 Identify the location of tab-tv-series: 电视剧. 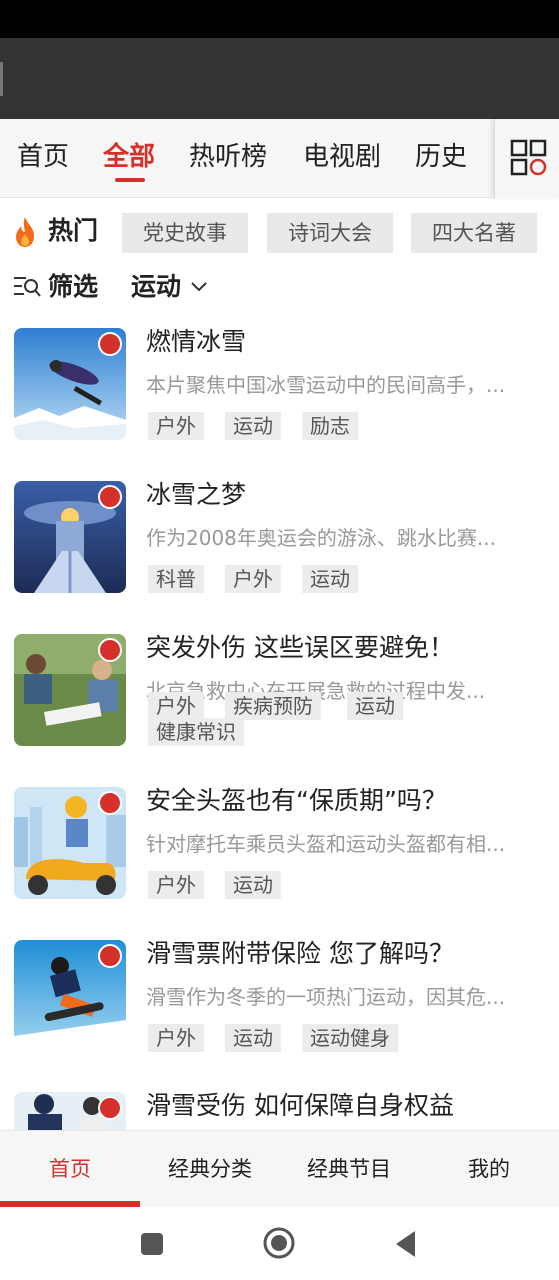
(342, 157).